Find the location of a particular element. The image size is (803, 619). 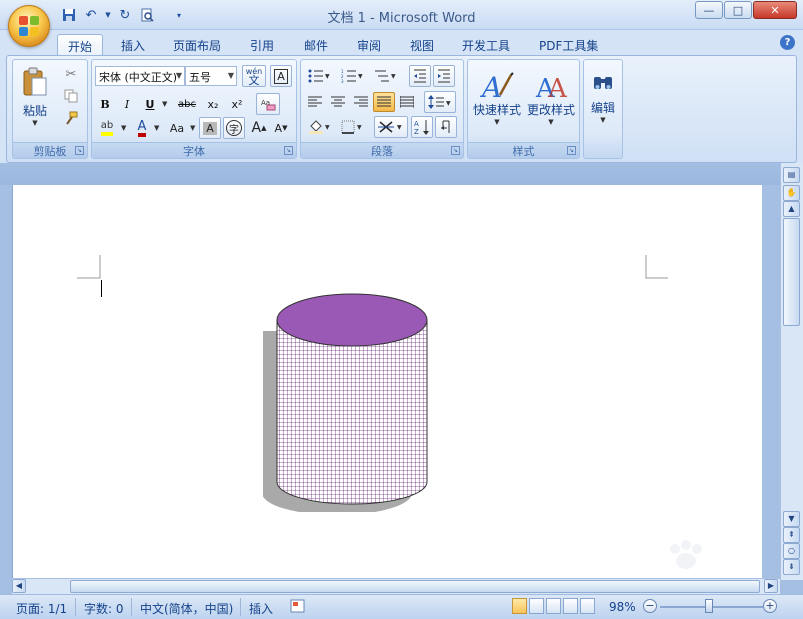

paragraph-mark-icon is located at coordinates (445, 126).